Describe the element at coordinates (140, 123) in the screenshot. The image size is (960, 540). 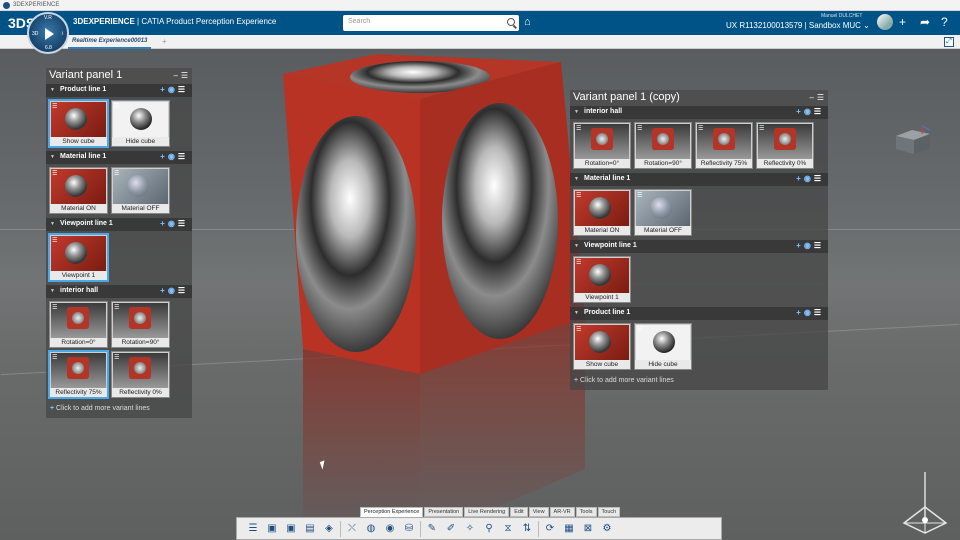
I see `variant-hide-cube: ☰ Hide cube` at that location.